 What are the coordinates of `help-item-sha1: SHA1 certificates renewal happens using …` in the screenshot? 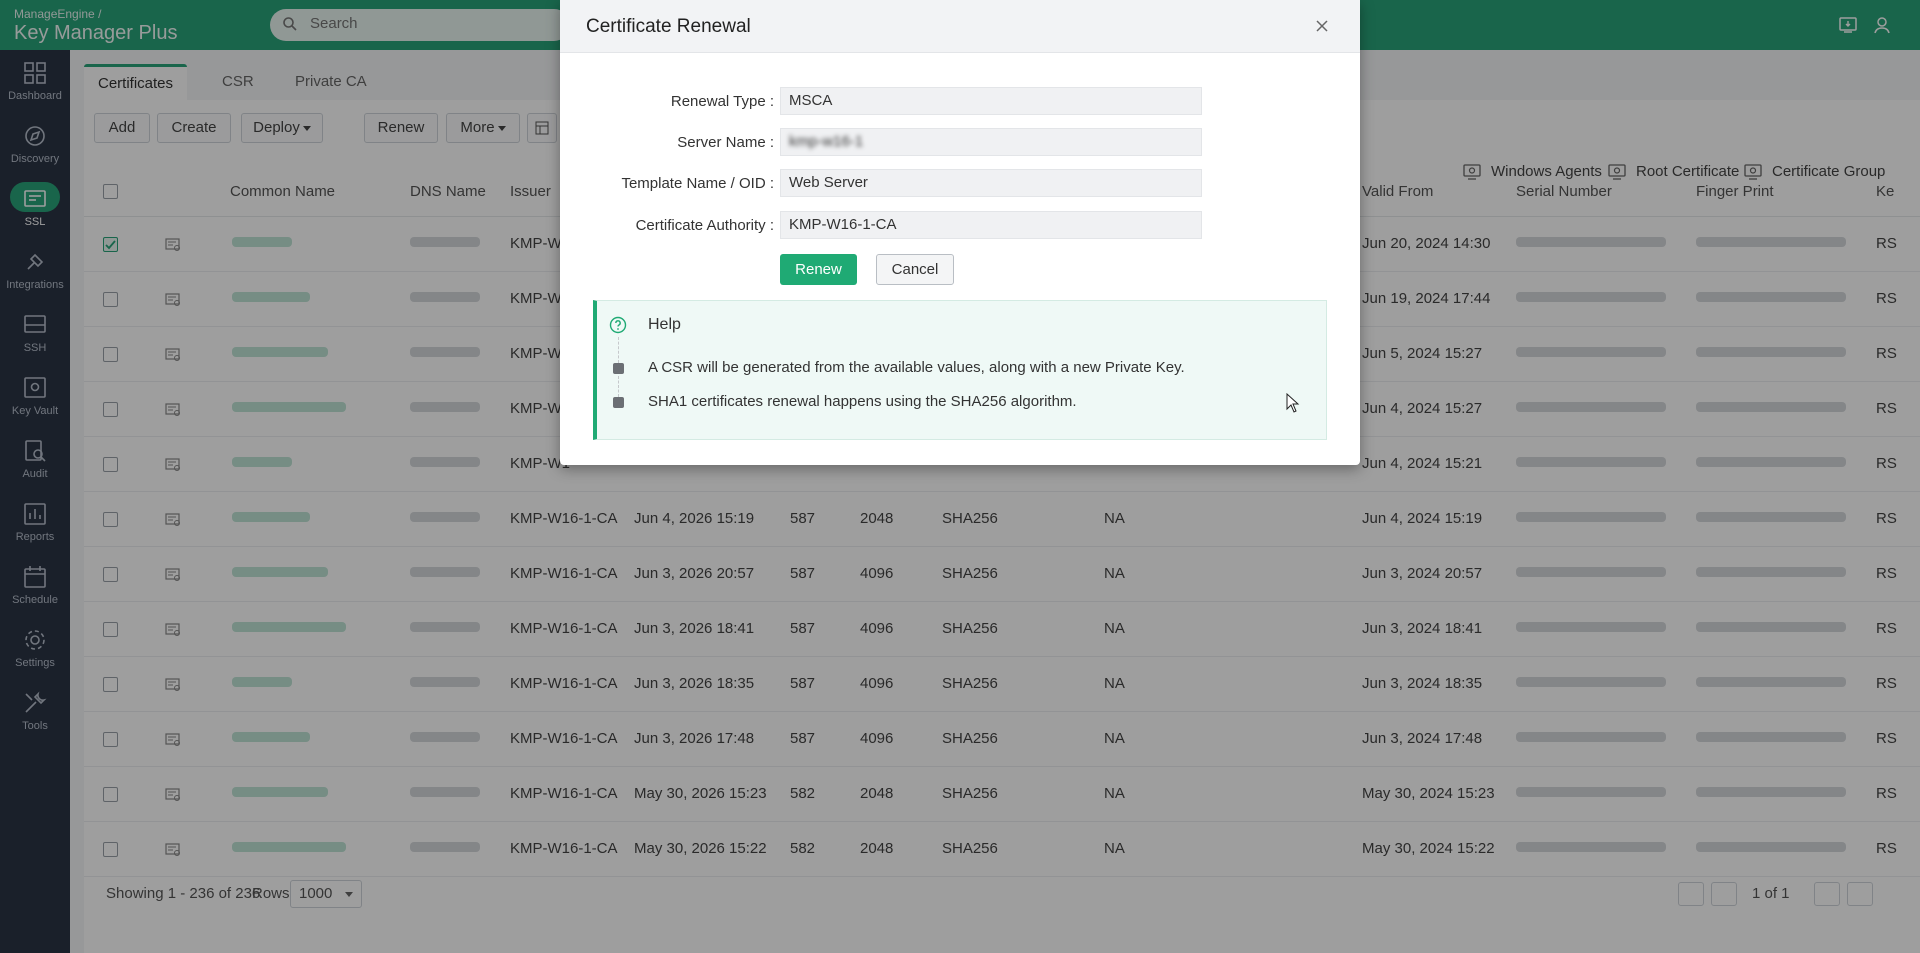 It's located at (862, 401).